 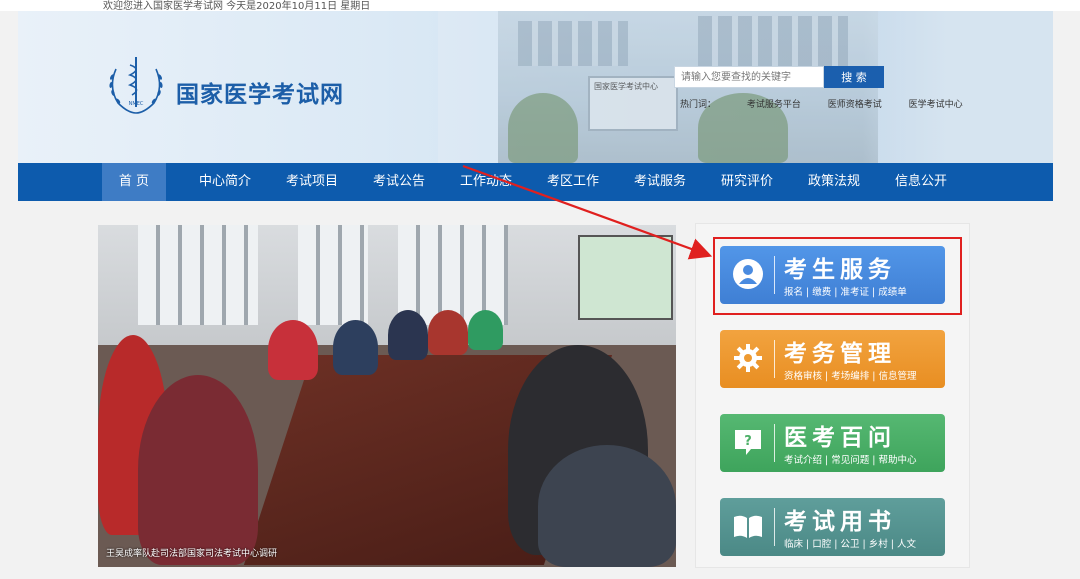 I want to click on hot-keyword-link: 医学考试中心, so click(x=936, y=105).